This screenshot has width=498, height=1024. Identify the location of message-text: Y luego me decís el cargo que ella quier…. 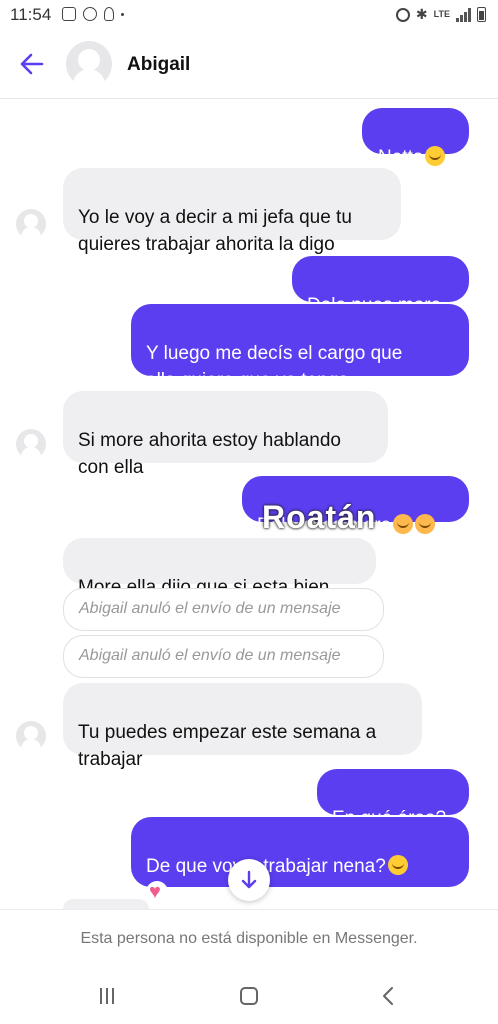
(274, 367).